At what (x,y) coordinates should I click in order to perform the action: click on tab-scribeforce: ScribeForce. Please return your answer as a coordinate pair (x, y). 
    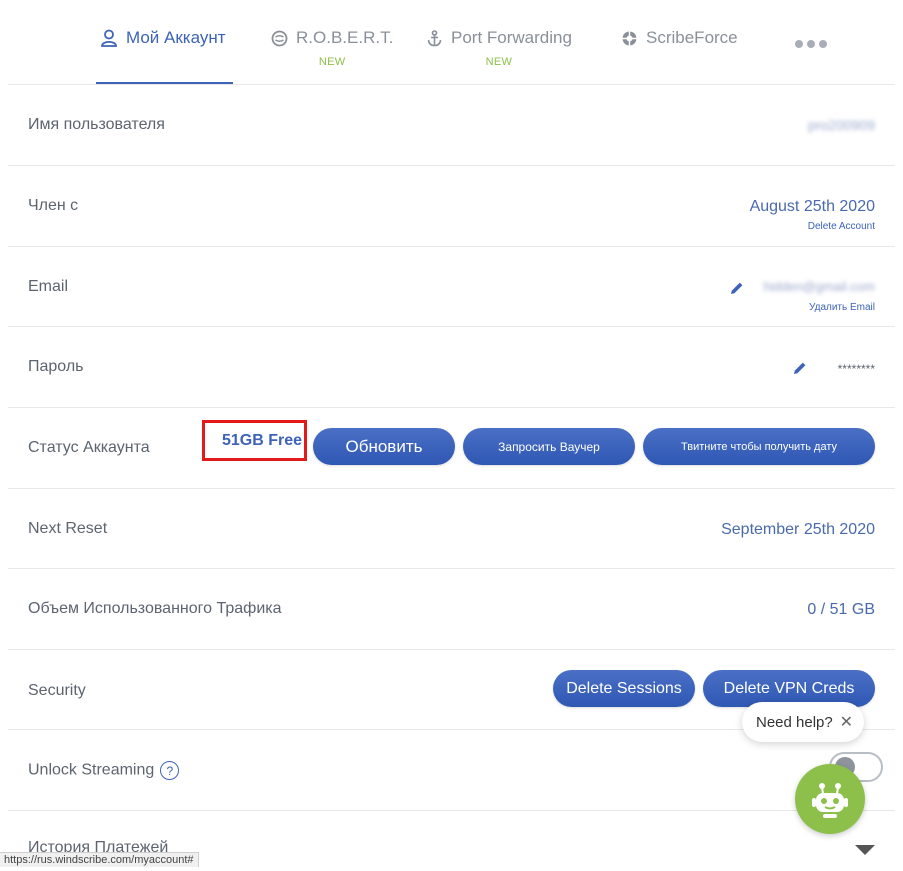
    Looking at the image, I should click on (679, 56).